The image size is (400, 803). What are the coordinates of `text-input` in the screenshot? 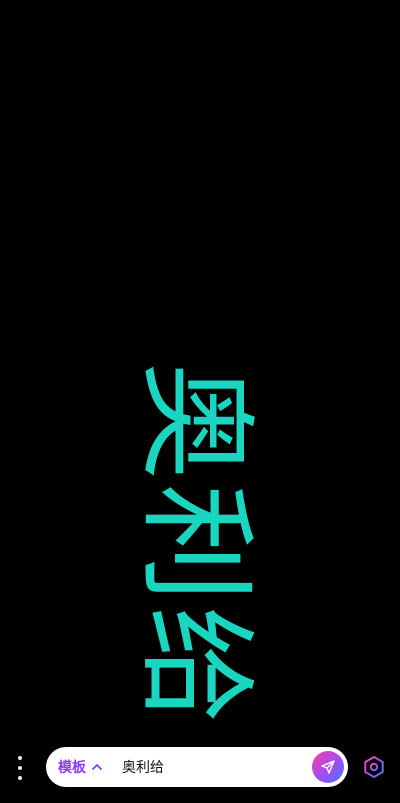 It's located at (212, 767).